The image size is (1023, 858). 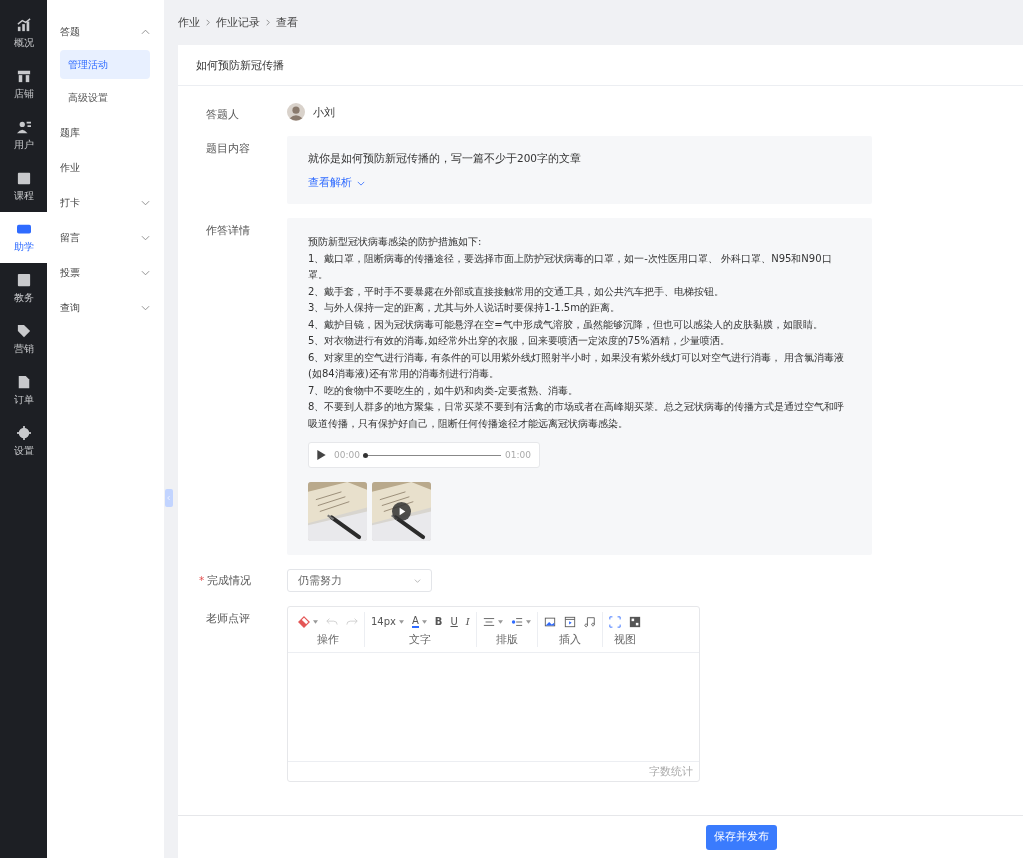 What do you see at coordinates (105, 64) in the screenshot?
I see `submenu-item: 管理活动` at bounding box center [105, 64].